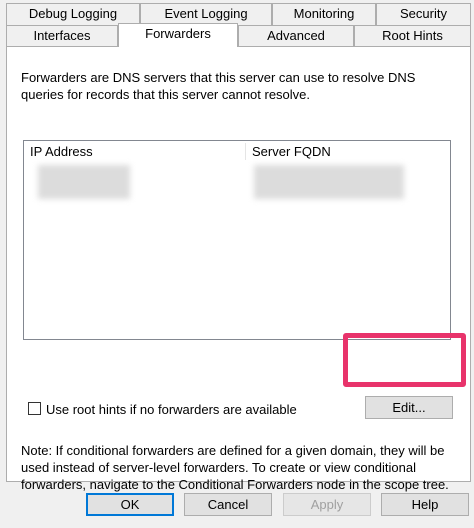 The width and height of the screenshot is (474, 528). I want to click on highlight-box, so click(404, 360).